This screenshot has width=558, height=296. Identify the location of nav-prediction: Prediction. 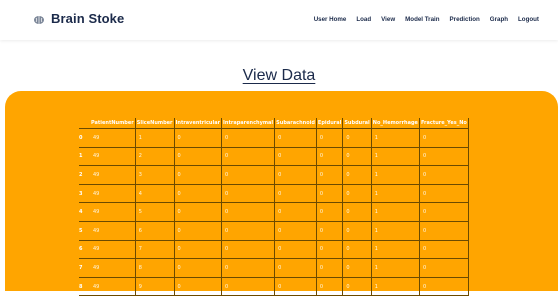
(465, 19).